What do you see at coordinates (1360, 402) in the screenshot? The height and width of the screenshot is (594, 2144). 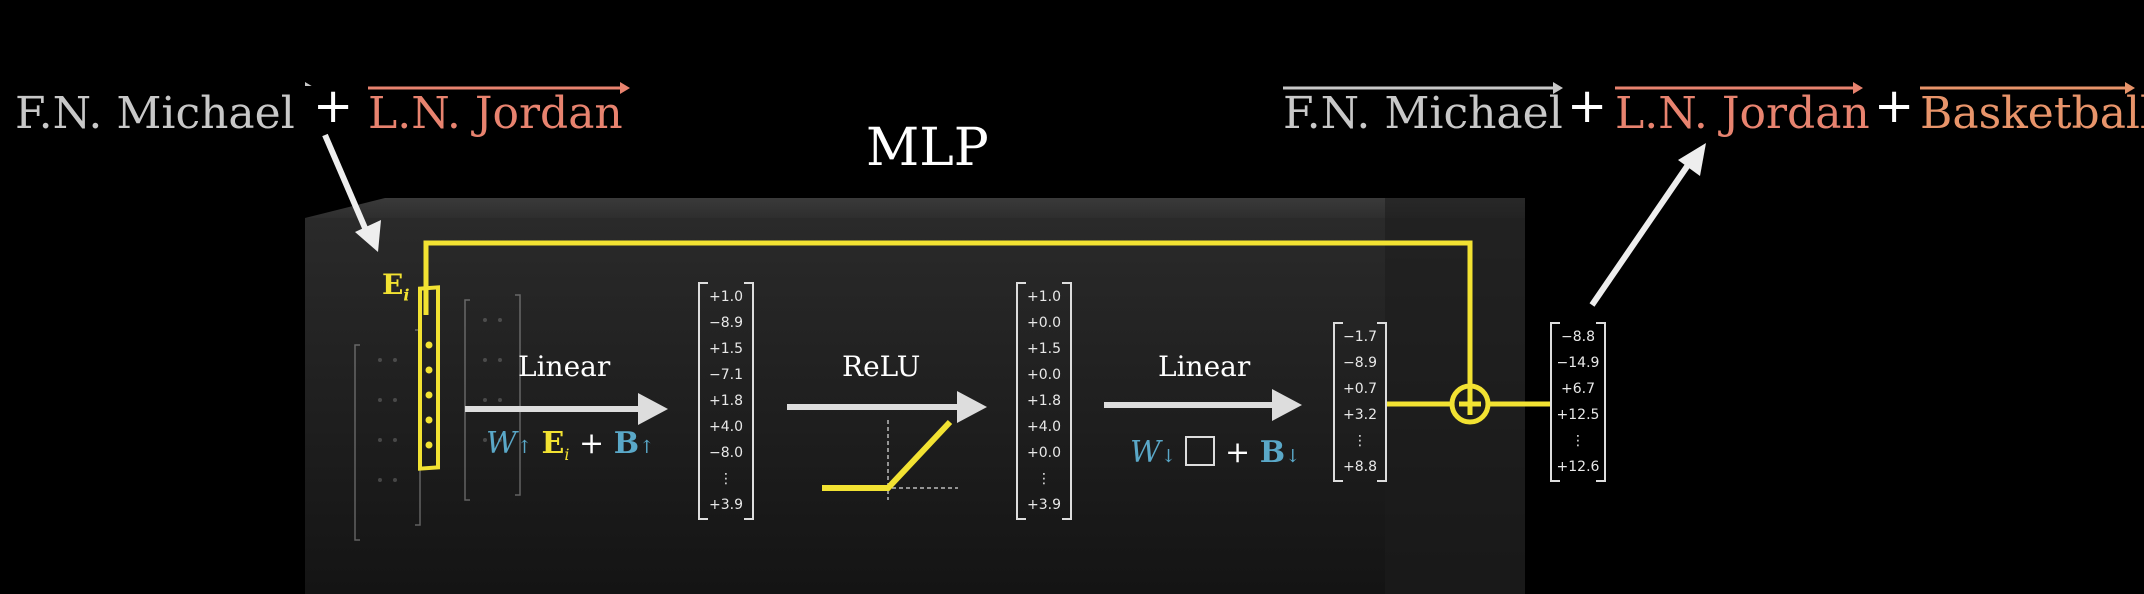 I see `down-vector: −1.7 −8.9 +0.7 +3.2 ⋮ +8.8` at bounding box center [1360, 402].